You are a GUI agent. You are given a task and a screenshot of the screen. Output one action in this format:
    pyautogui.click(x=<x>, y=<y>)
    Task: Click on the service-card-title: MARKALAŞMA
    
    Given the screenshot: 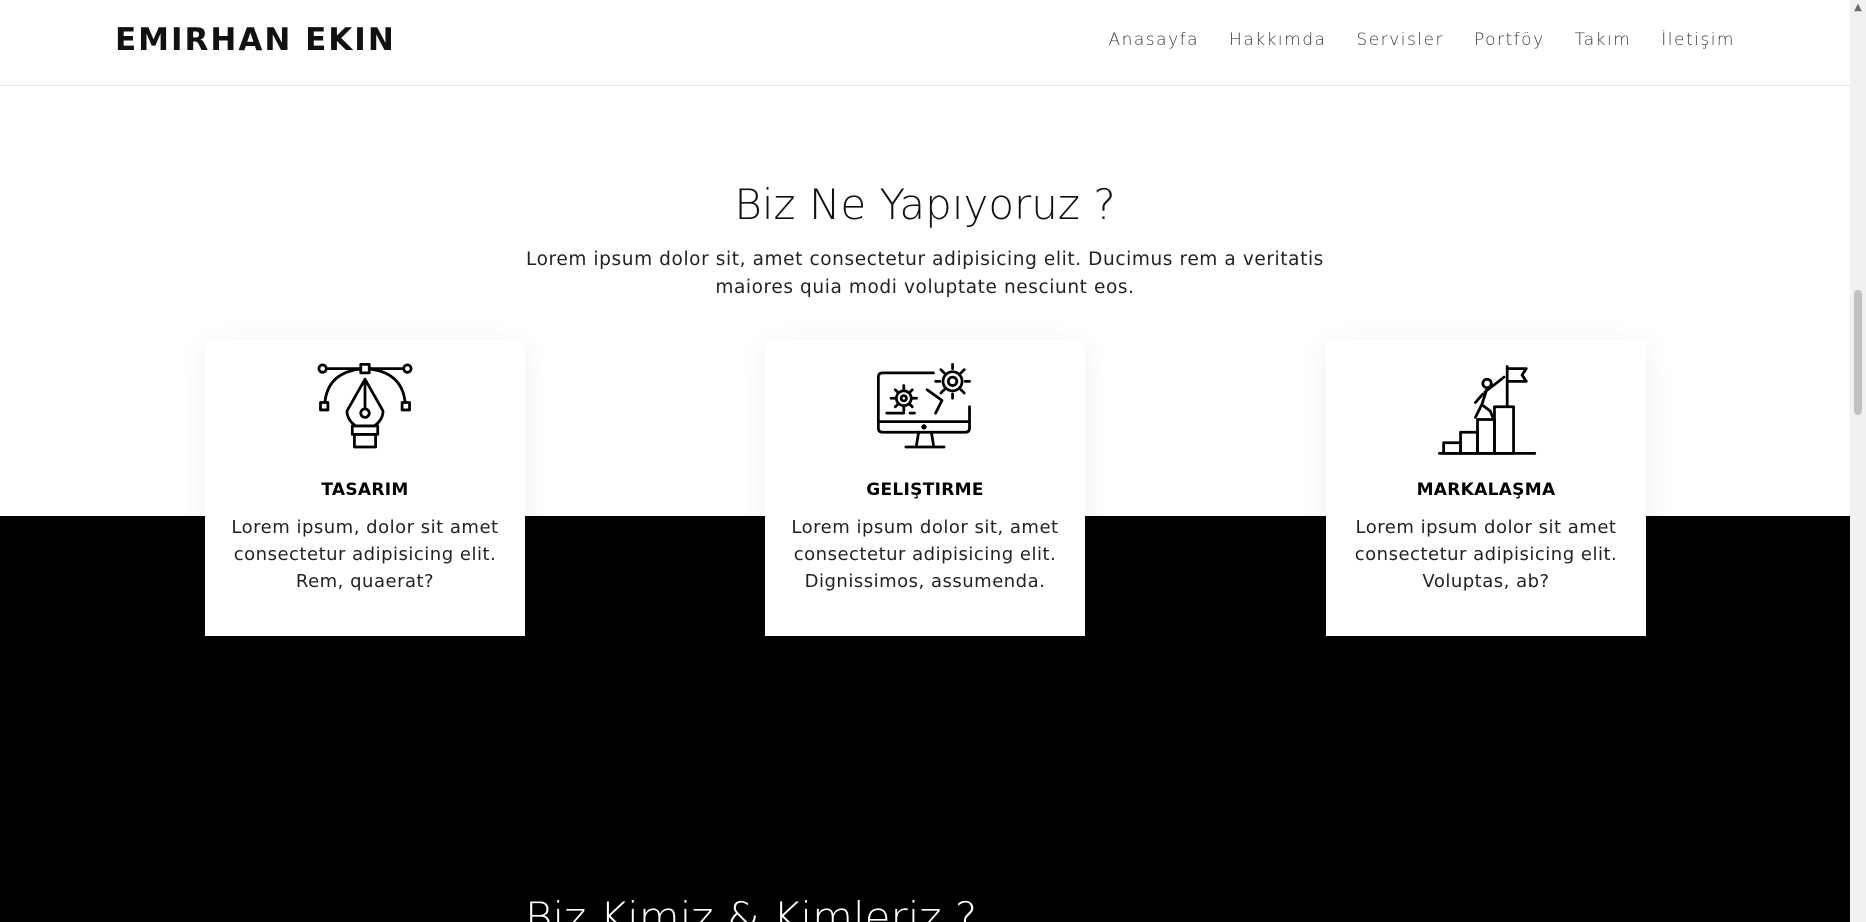 What is the action you would take?
    pyautogui.click(x=1486, y=490)
    